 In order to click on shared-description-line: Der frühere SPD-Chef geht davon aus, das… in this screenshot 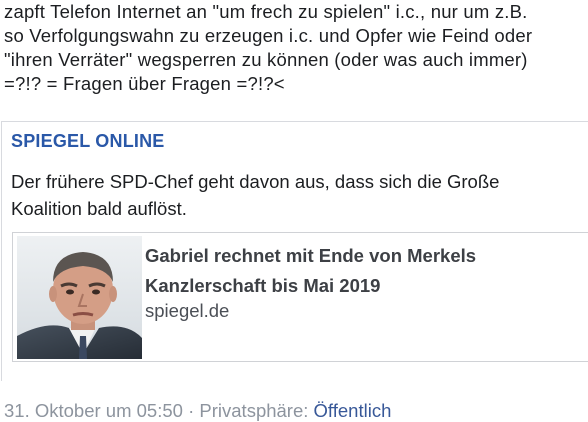, I will do `click(255, 181)`.